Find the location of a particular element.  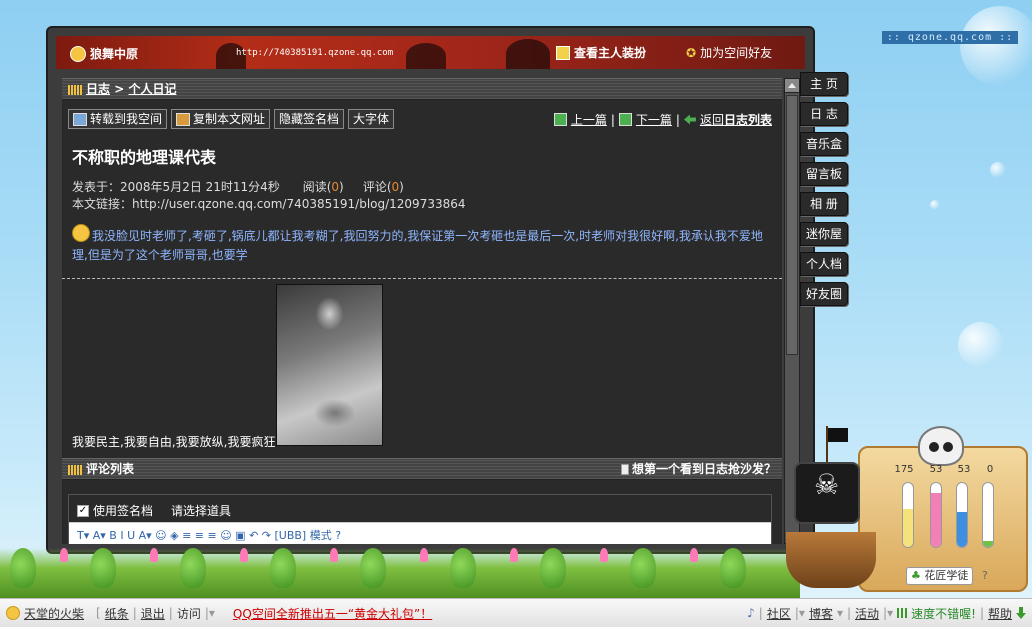

page-icon is located at coordinates (624, 469).